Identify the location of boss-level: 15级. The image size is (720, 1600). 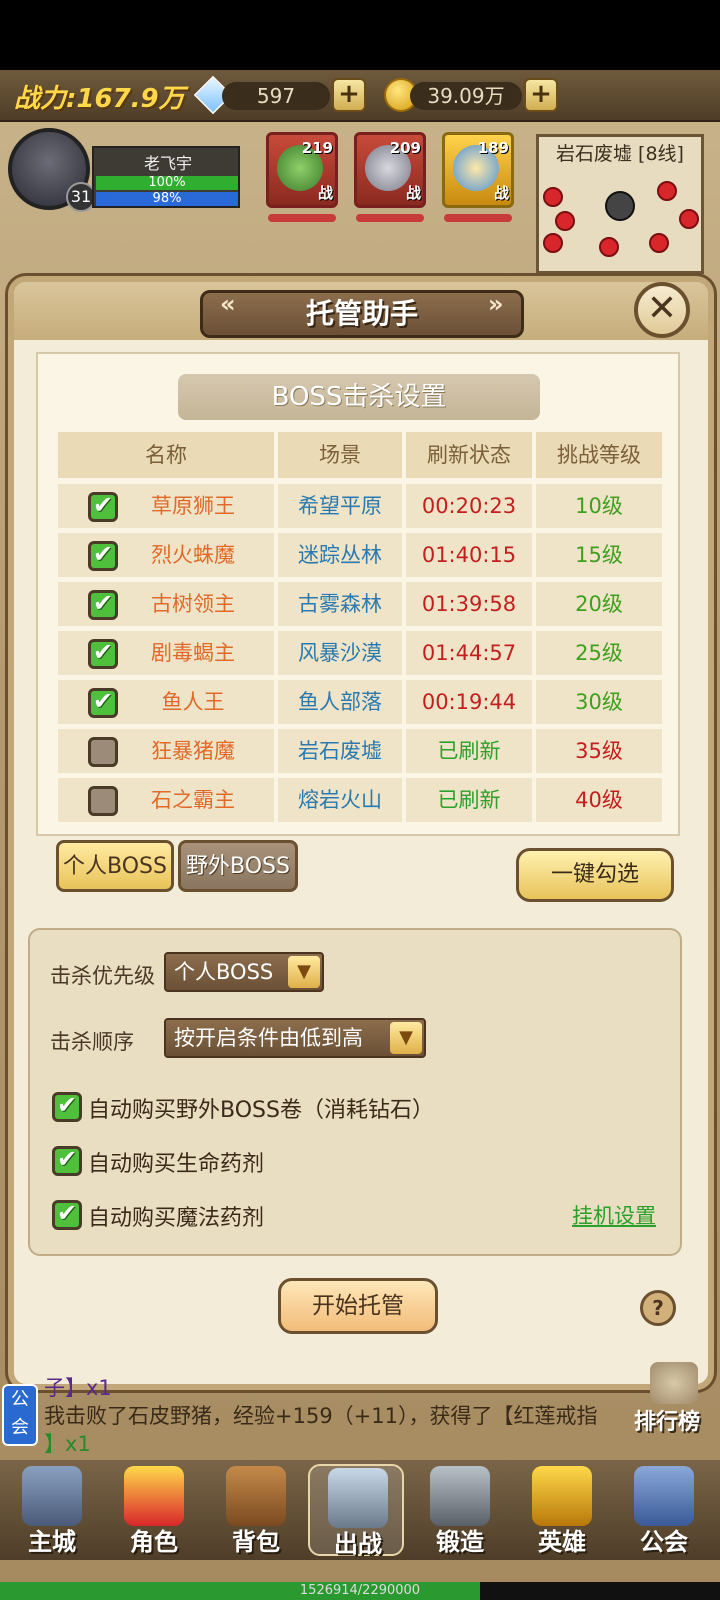
(599, 555).